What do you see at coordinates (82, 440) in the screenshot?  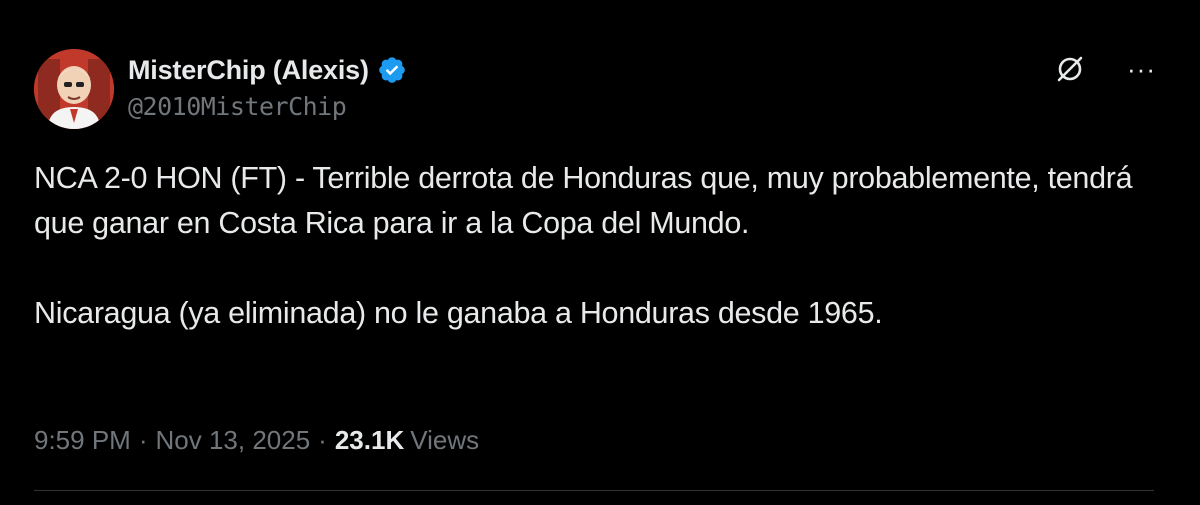 I see `tweet-time: 9:59 PM` at bounding box center [82, 440].